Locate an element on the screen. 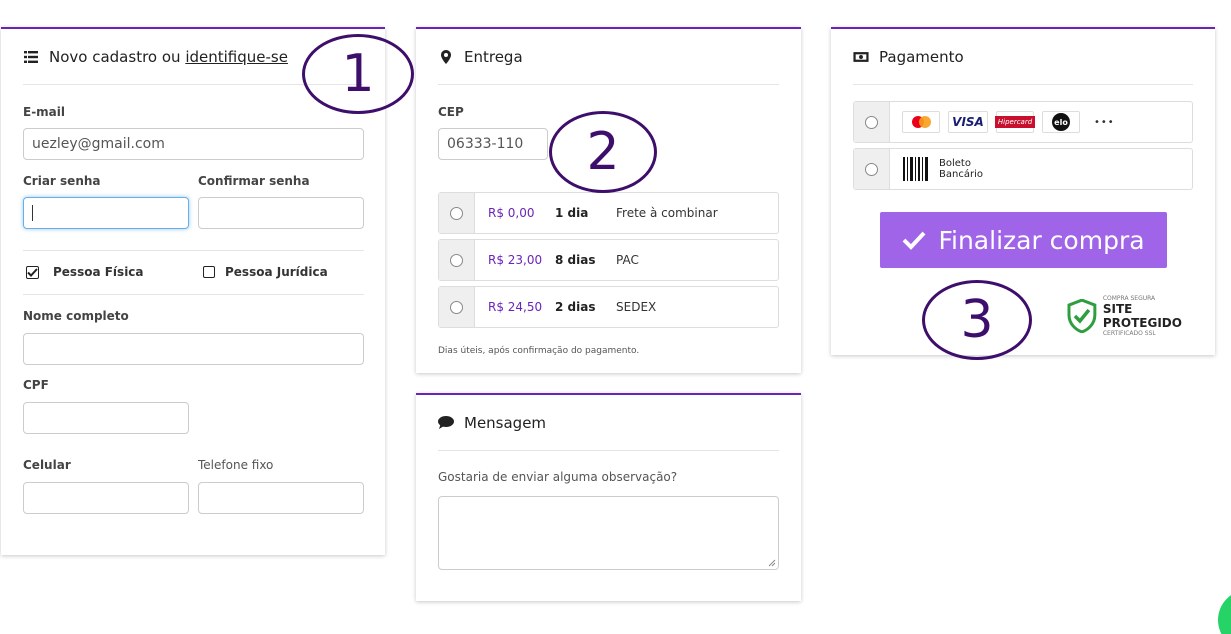 This screenshot has height=634, width=1231. chat-widget-button is located at coordinates (1224, 612).